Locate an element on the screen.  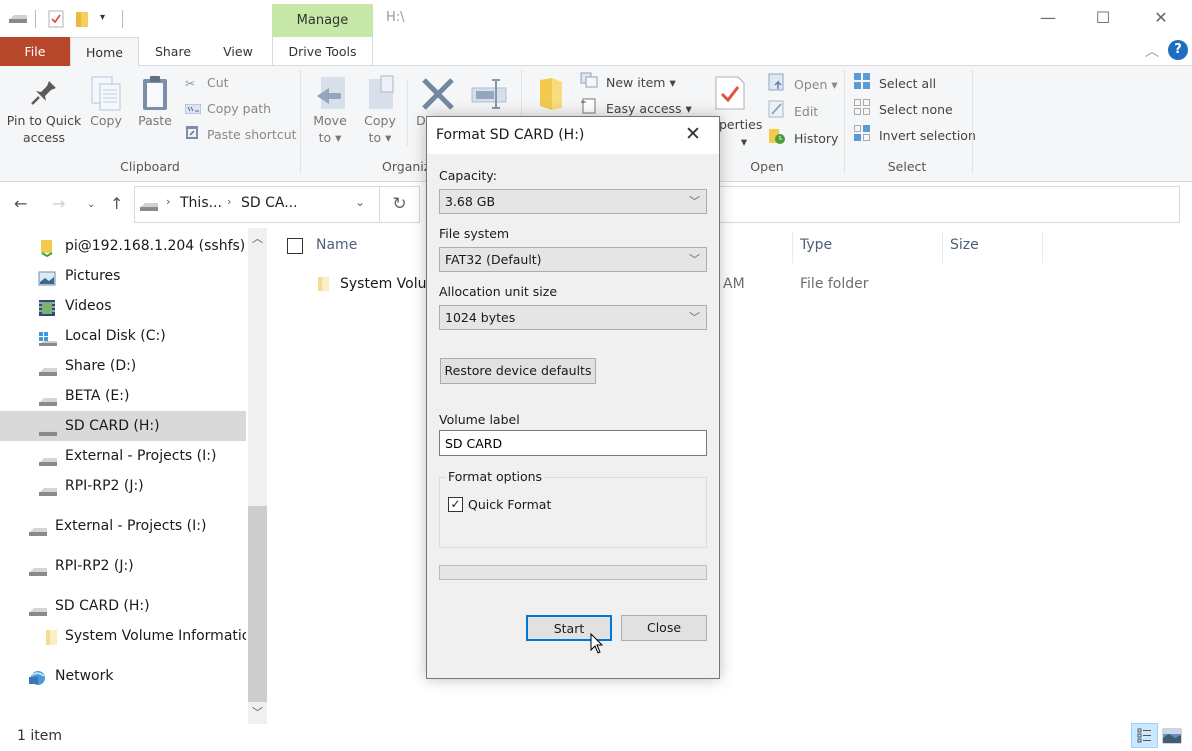
column-header-name: Name is located at coordinates (336, 245).